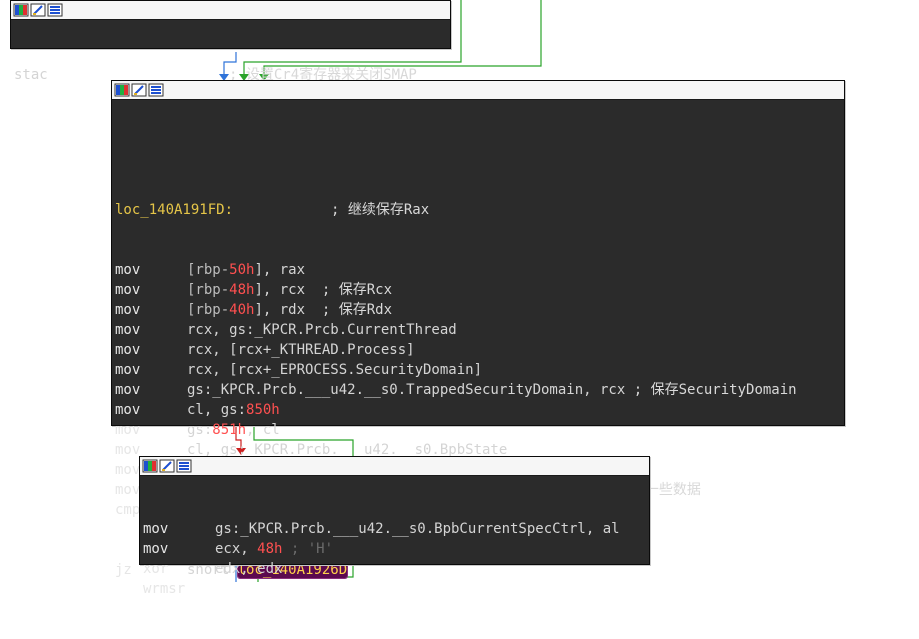 This screenshot has height=639, width=919. Describe the element at coordinates (479, 270) in the screenshot. I see `instruction-line: mov [rbp-50h], rax` at that location.